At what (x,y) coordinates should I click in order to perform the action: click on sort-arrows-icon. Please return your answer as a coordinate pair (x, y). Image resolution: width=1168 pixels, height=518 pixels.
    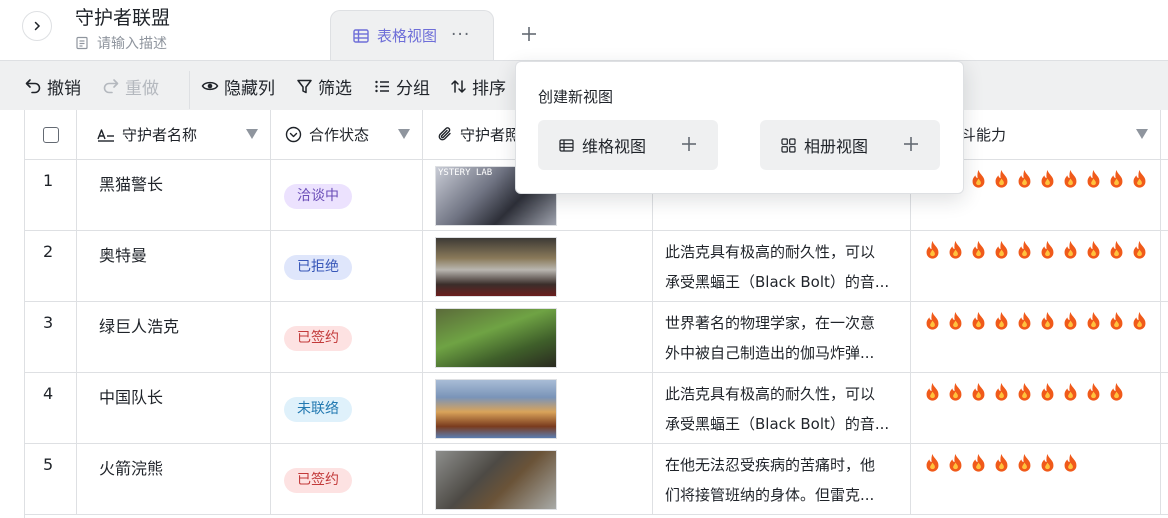
    Looking at the image, I should click on (458, 86).